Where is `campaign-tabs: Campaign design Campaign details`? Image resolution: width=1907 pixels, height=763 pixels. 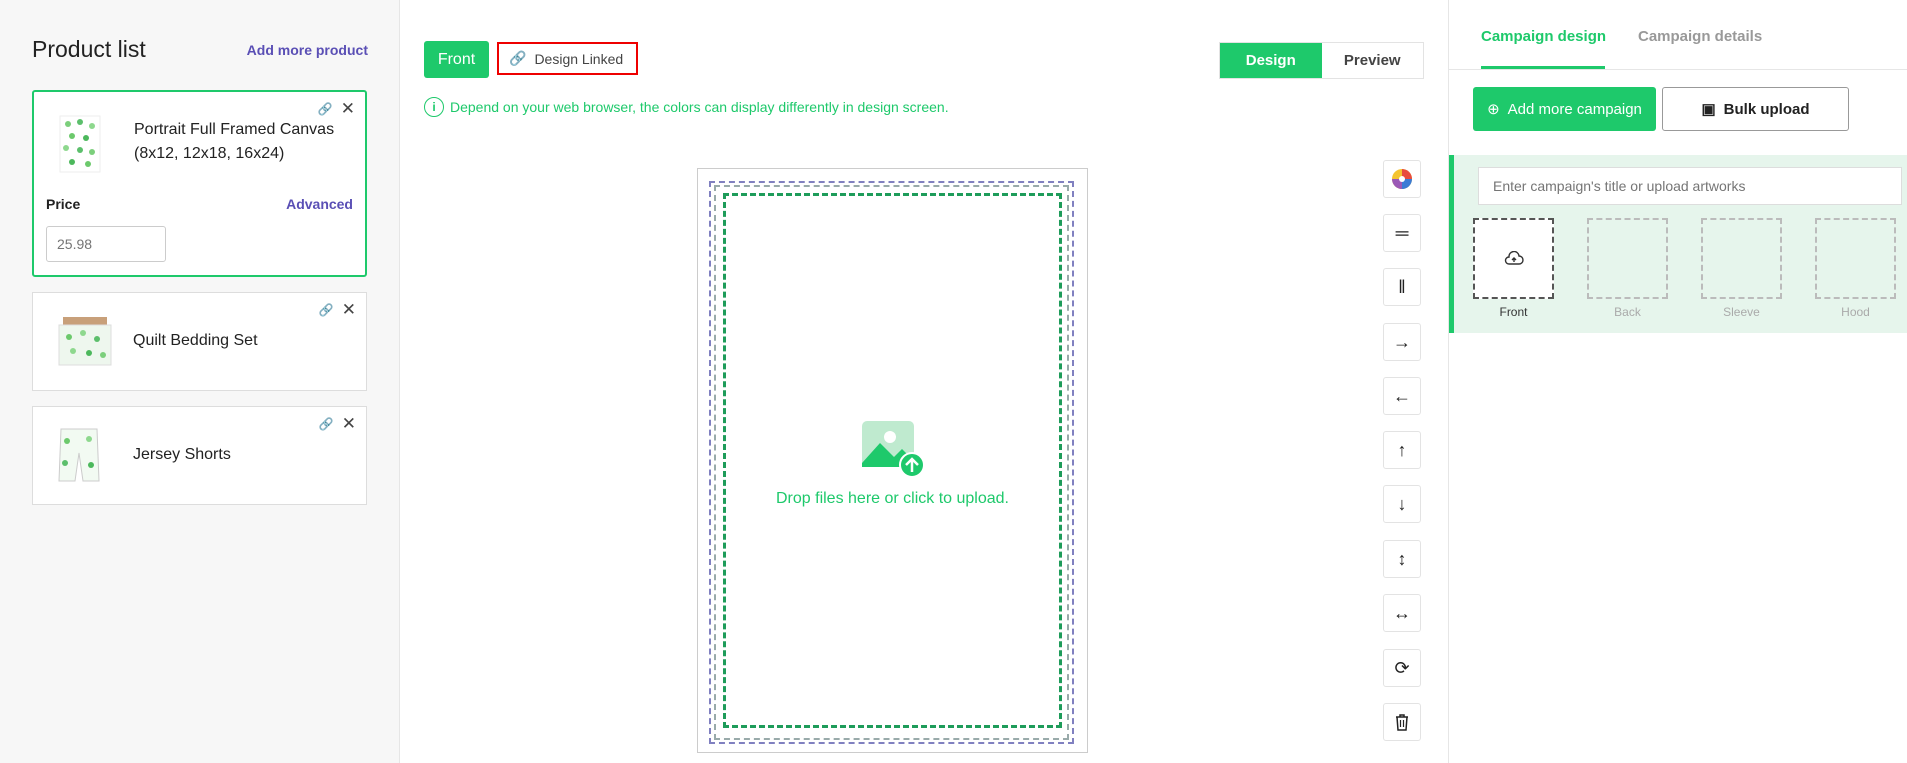
campaign-tabs: Campaign design Campaign details is located at coordinates (1678, 35).